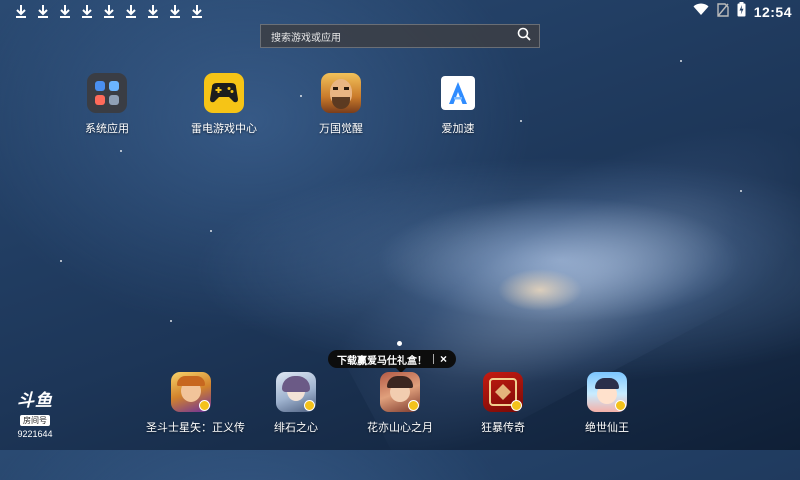 The width and height of the screenshot is (800, 480). Describe the element at coordinates (382, 361) in the screenshot. I see `promo-text: 下载赢爱马仕礼盒！` at that location.